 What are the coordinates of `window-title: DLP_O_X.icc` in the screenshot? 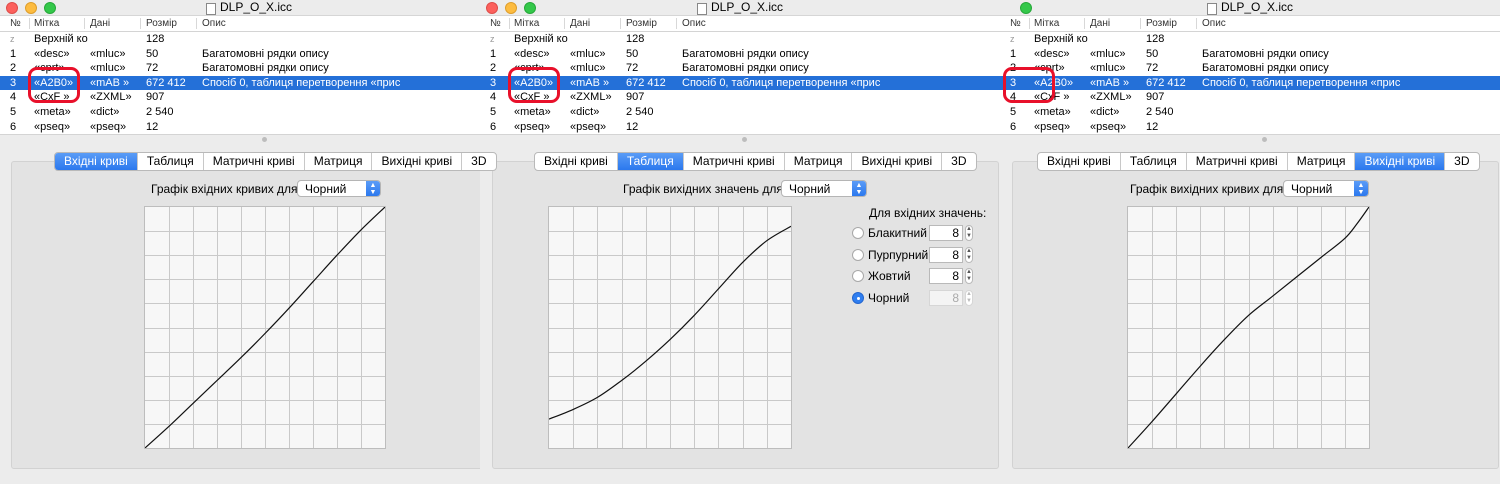 It's located at (747, 7).